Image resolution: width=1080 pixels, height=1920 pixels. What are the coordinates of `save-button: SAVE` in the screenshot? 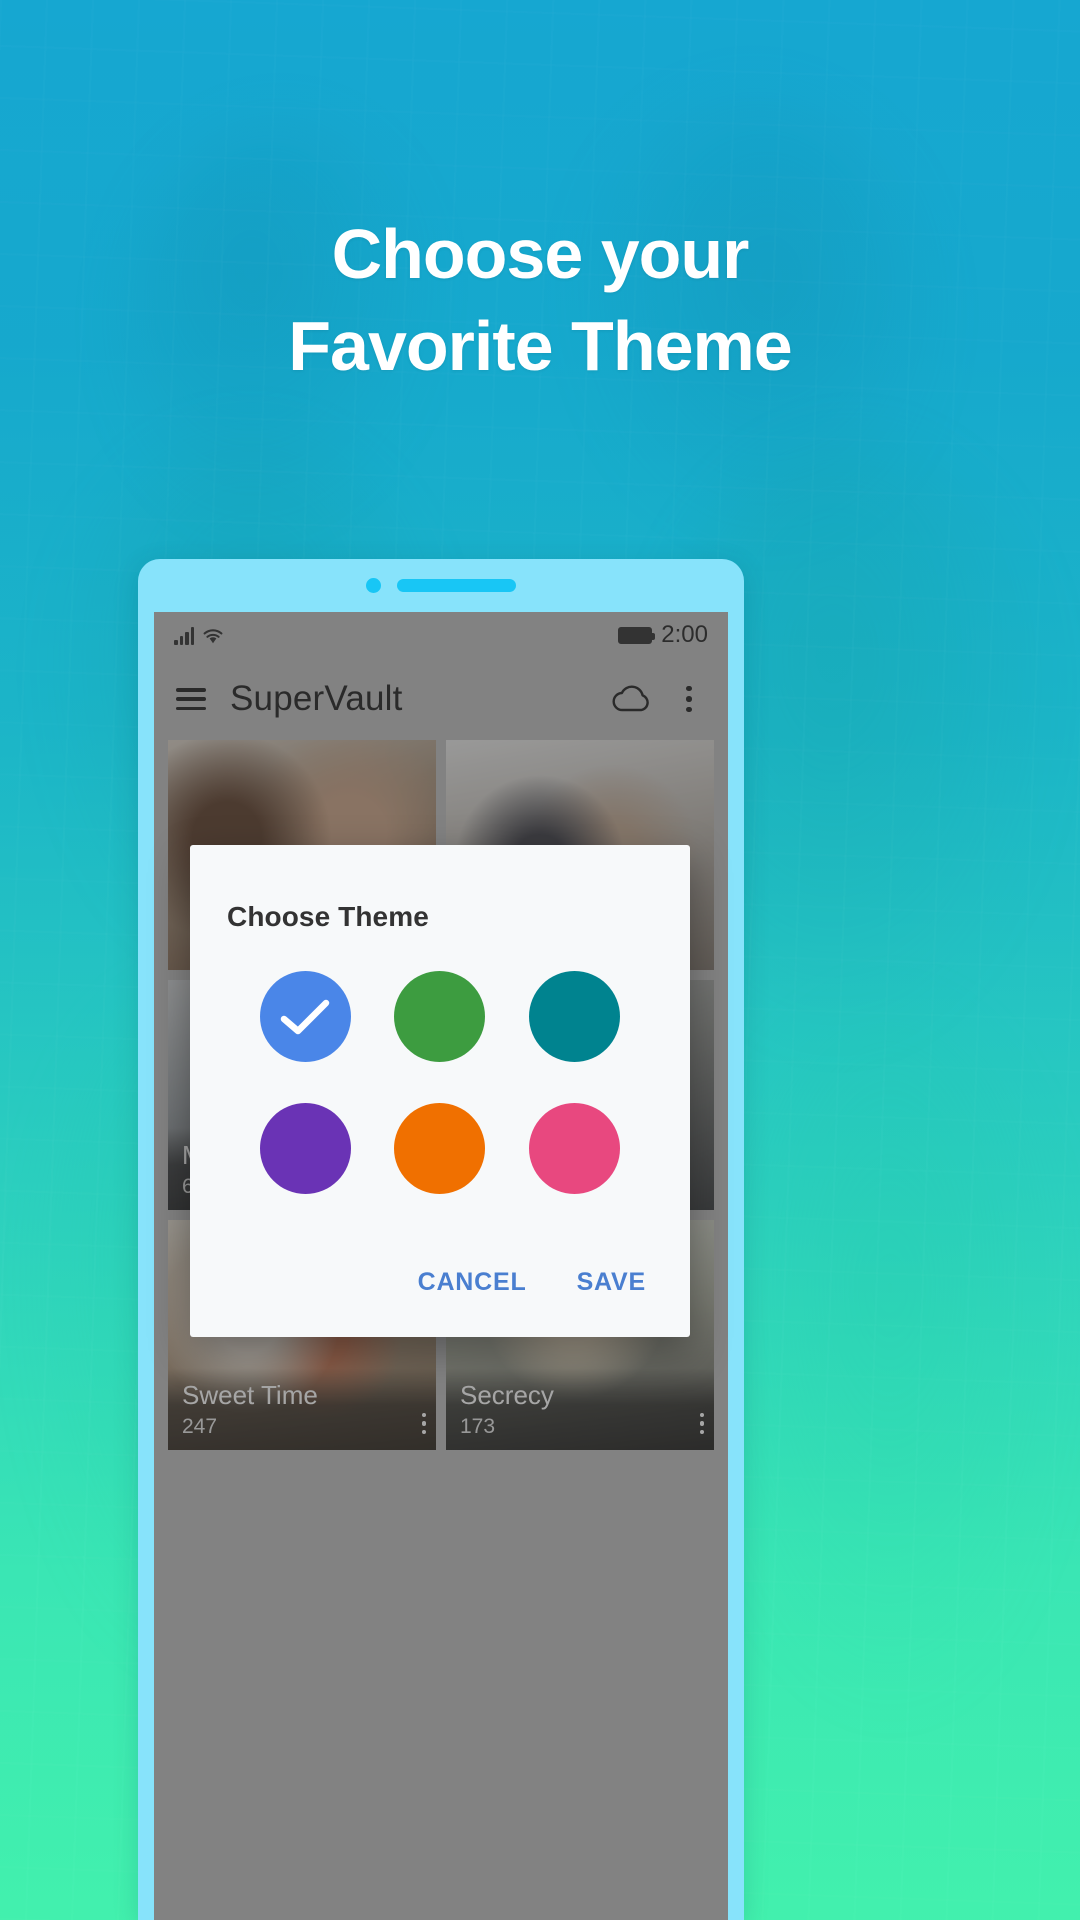 It's located at (611, 1282).